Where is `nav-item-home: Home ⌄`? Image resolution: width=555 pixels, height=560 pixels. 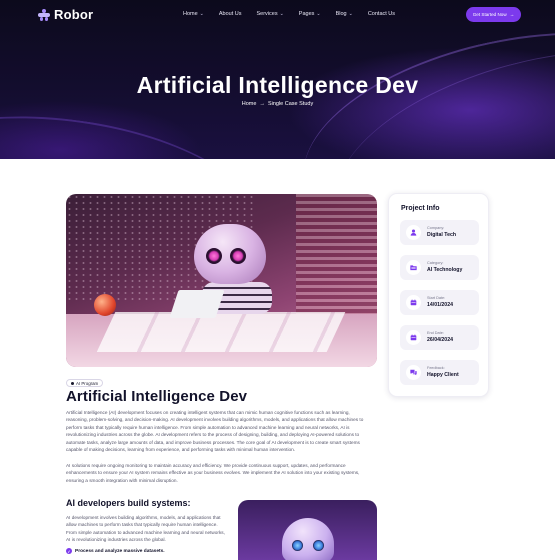 nav-item-home: Home ⌄ is located at coordinates (193, 14).